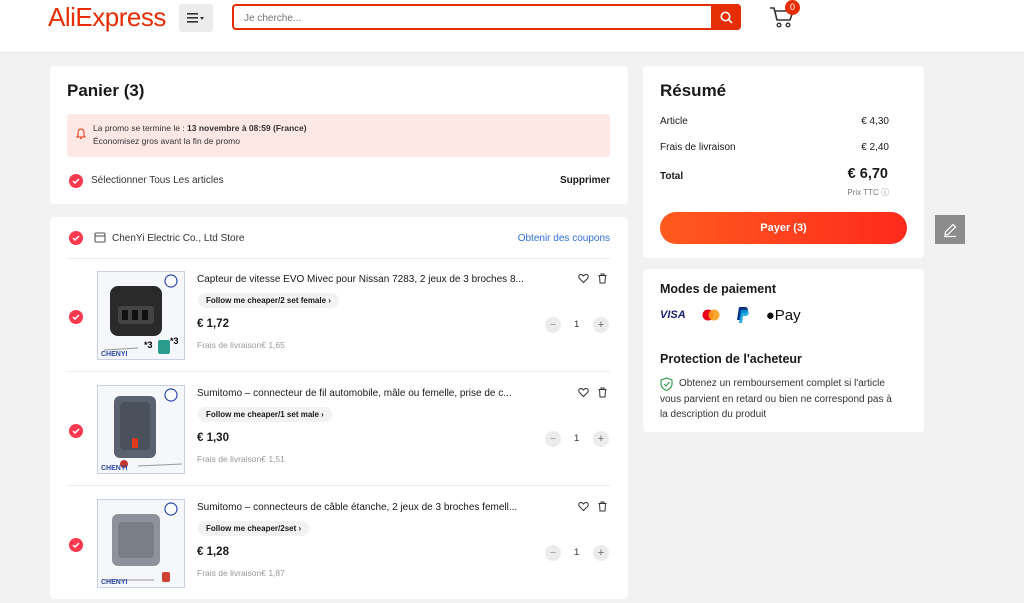 This screenshot has width=1024, height=603. What do you see at coordinates (585, 180) in the screenshot?
I see `delete-selected-button: Supprimer` at bounding box center [585, 180].